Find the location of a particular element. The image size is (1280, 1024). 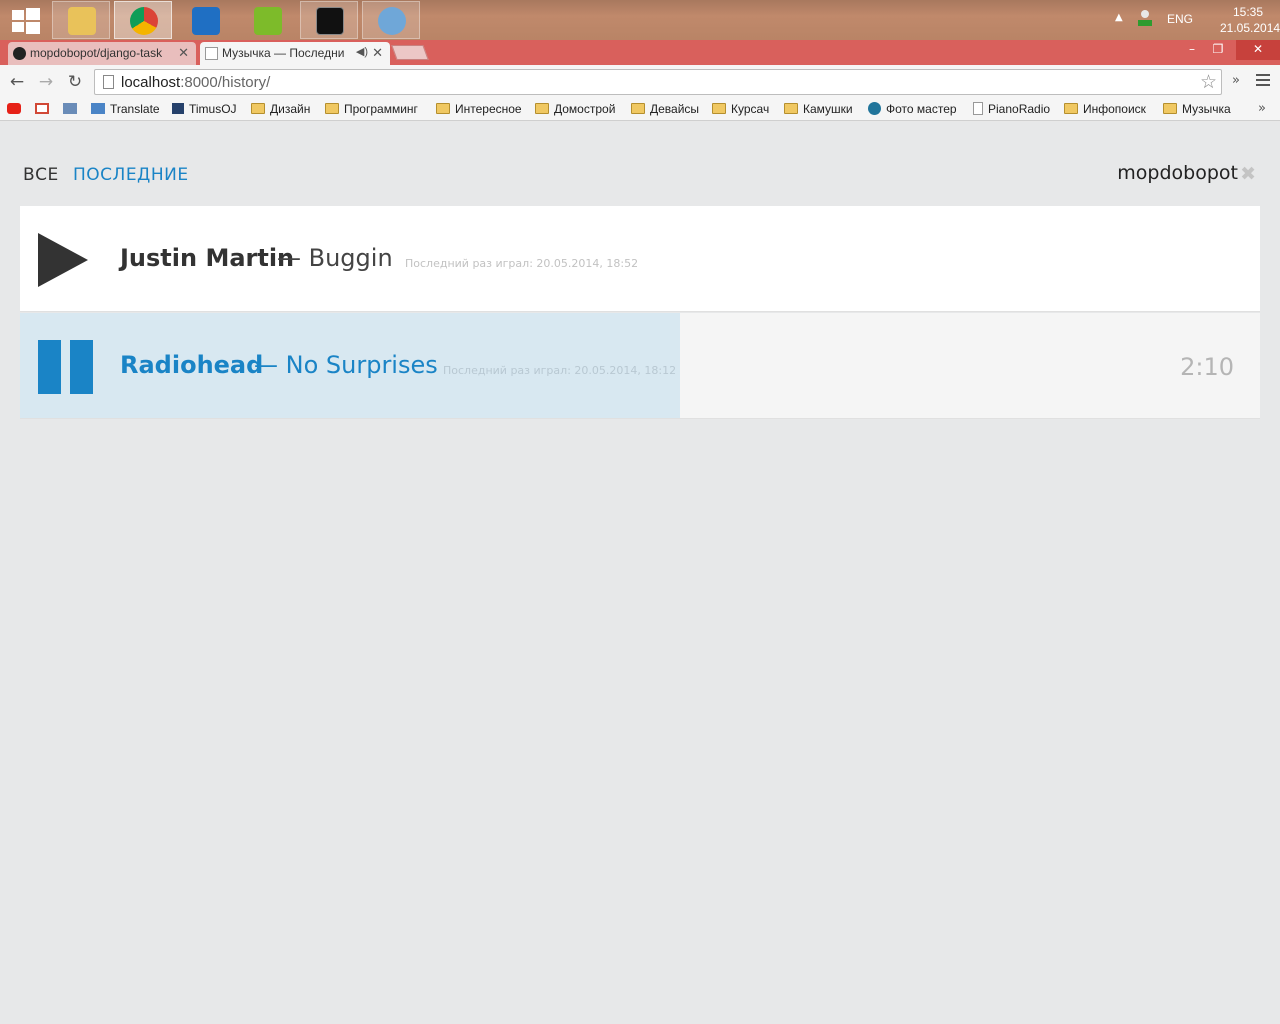

bookmark-pianoradio: PianoRadio is located at coordinates (1011, 109).